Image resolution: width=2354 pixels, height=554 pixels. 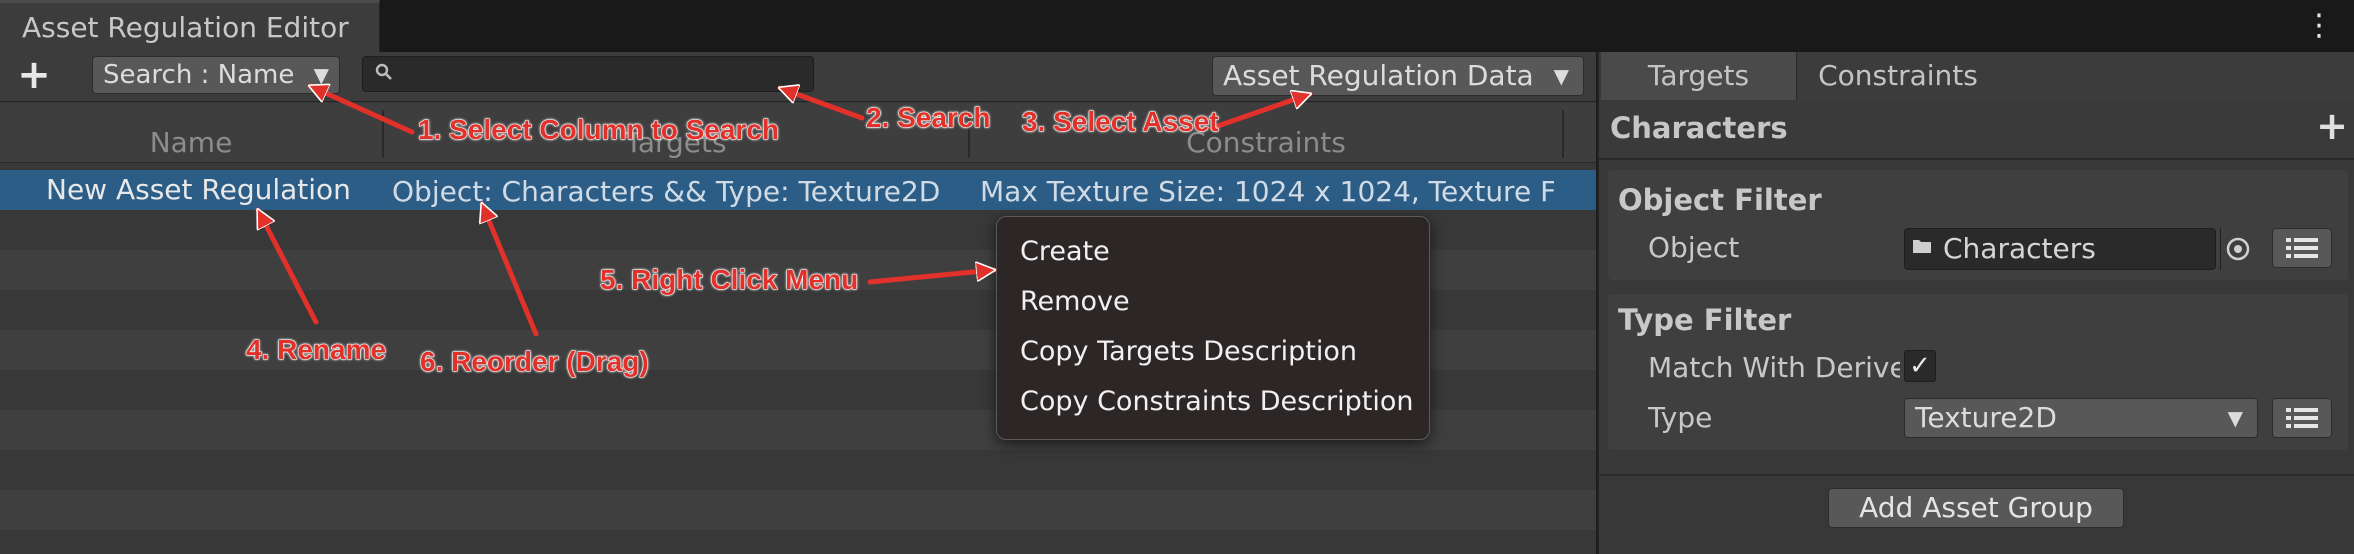 What do you see at coordinates (213, 190) in the screenshot?
I see `row-name: New Asset Regulation` at bounding box center [213, 190].